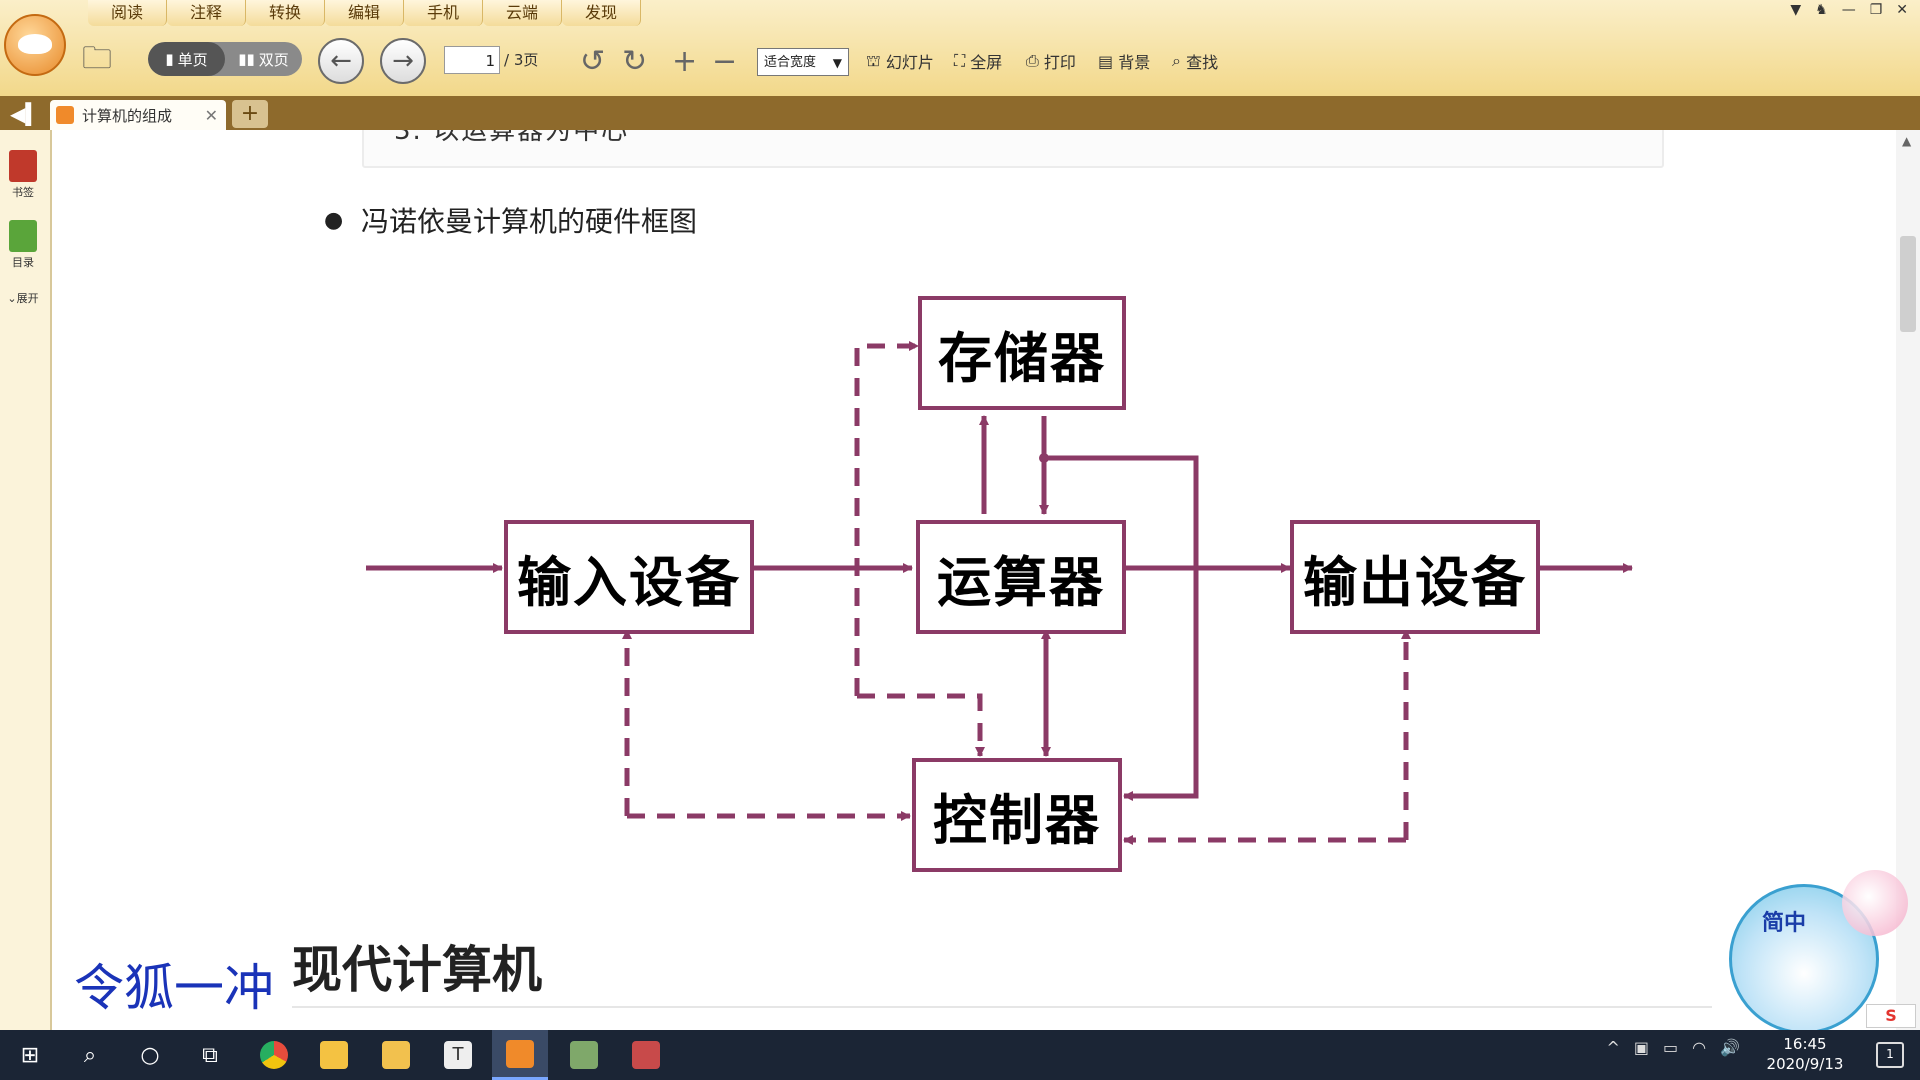 The width and height of the screenshot is (1920, 1080). What do you see at coordinates (1022, 353) in the screenshot?
I see `memory-block: 存储器` at bounding box center [1022, 353].